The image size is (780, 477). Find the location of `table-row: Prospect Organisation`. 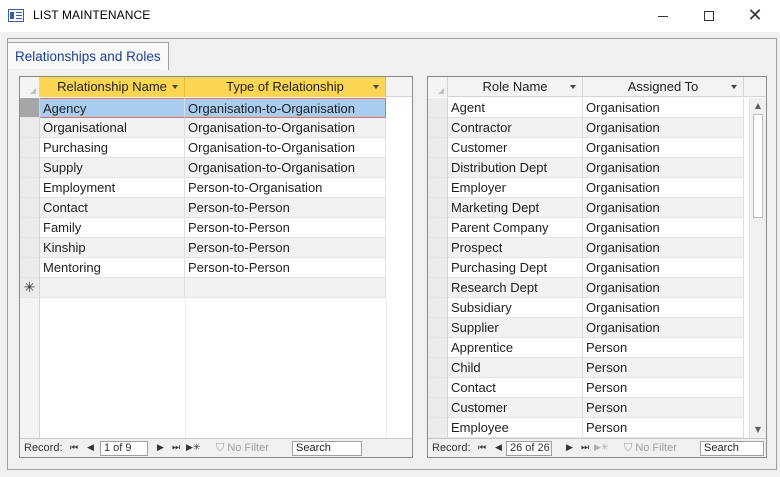

table-row: Prospect Organisation is located at coordinates (597, 248).